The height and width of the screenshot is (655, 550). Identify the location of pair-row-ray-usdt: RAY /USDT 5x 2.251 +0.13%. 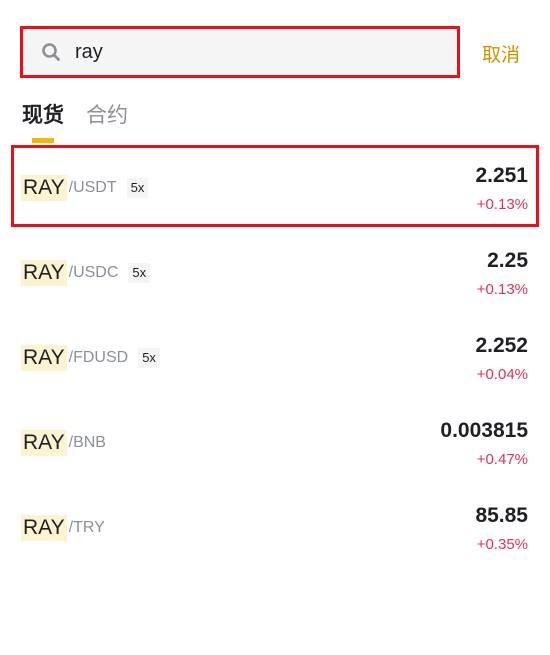
(275, 187).